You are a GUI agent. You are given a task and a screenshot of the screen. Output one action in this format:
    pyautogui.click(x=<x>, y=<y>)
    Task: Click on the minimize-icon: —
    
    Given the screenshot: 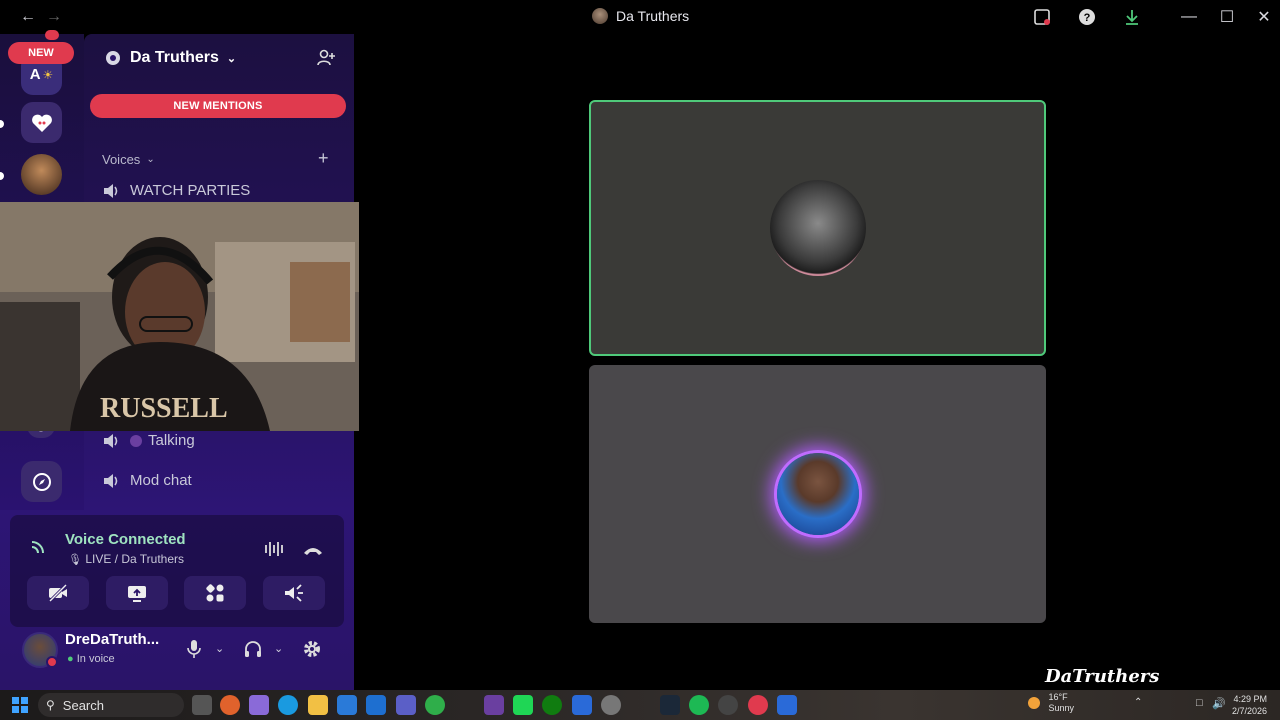 What is the action you would take?
    pyautogui.click(x=1189, y=17)
    